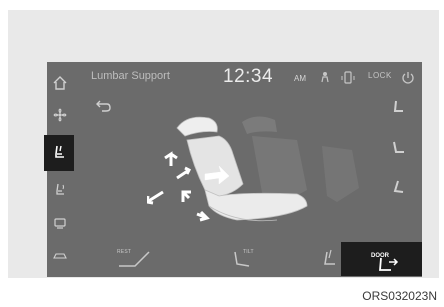 The height and width of the screenshot is (307, 444). I want to click on climate-vent-button, so click(60, 223).